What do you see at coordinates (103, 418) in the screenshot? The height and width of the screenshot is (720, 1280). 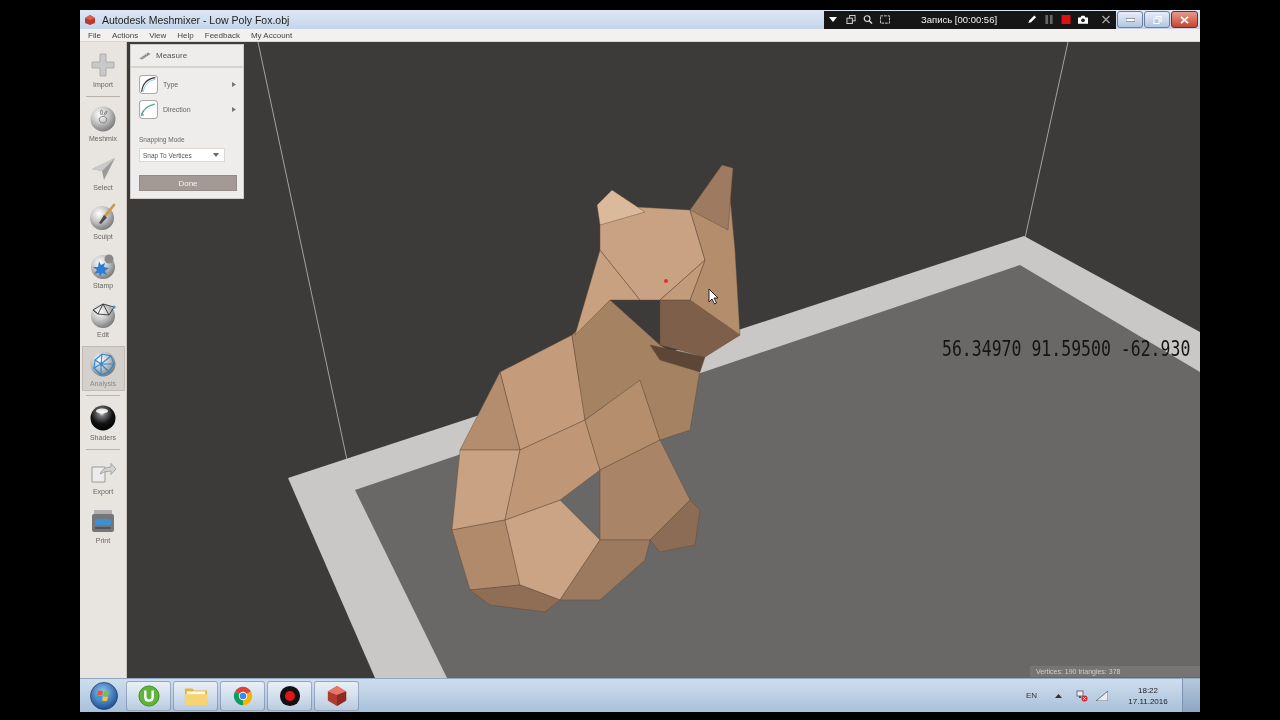 I see `shiny-sphere-icon` at bounding box center [103, 418].